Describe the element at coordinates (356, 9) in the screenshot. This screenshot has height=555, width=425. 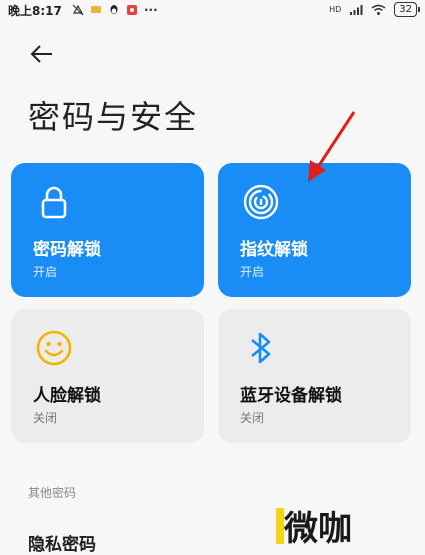
I see `signal-icon` at that location.